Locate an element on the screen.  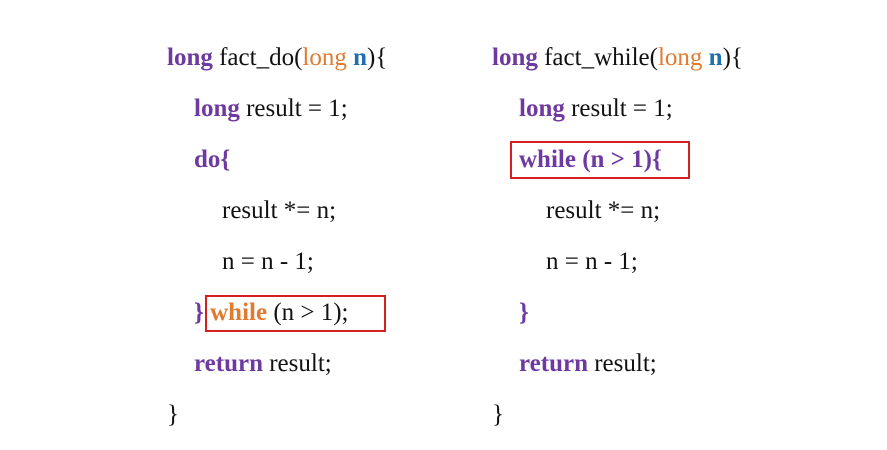
keyword-do: do{ is located at coordinates (212, 159).